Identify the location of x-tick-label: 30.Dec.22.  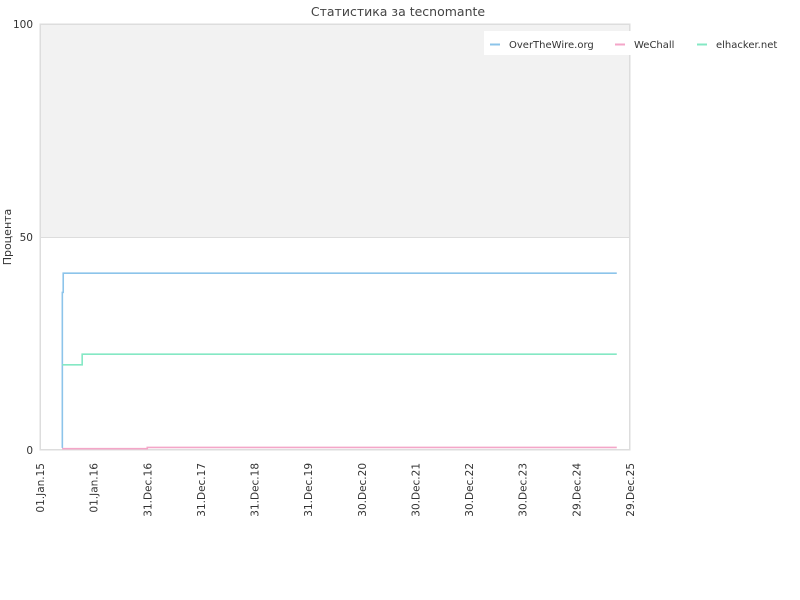
(470, 490).